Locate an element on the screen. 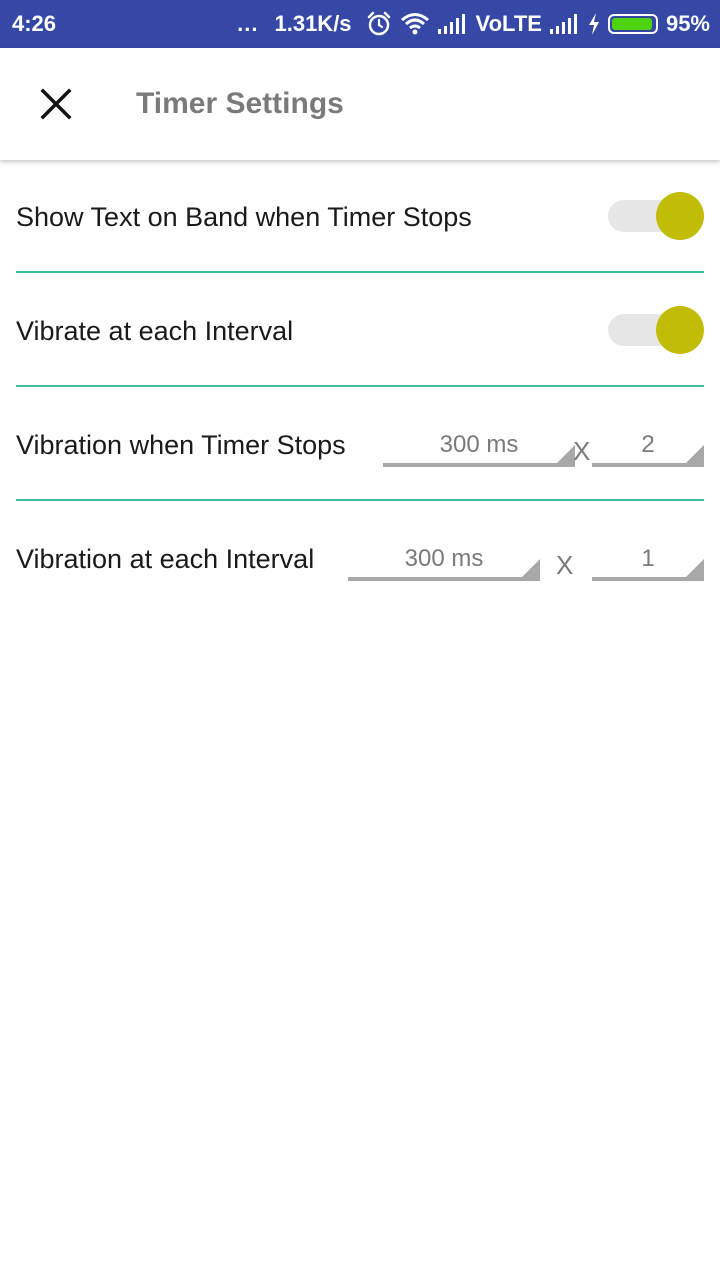 This screenshot has height=1280, width=720. close-icon is located at coordinates (56, 104).